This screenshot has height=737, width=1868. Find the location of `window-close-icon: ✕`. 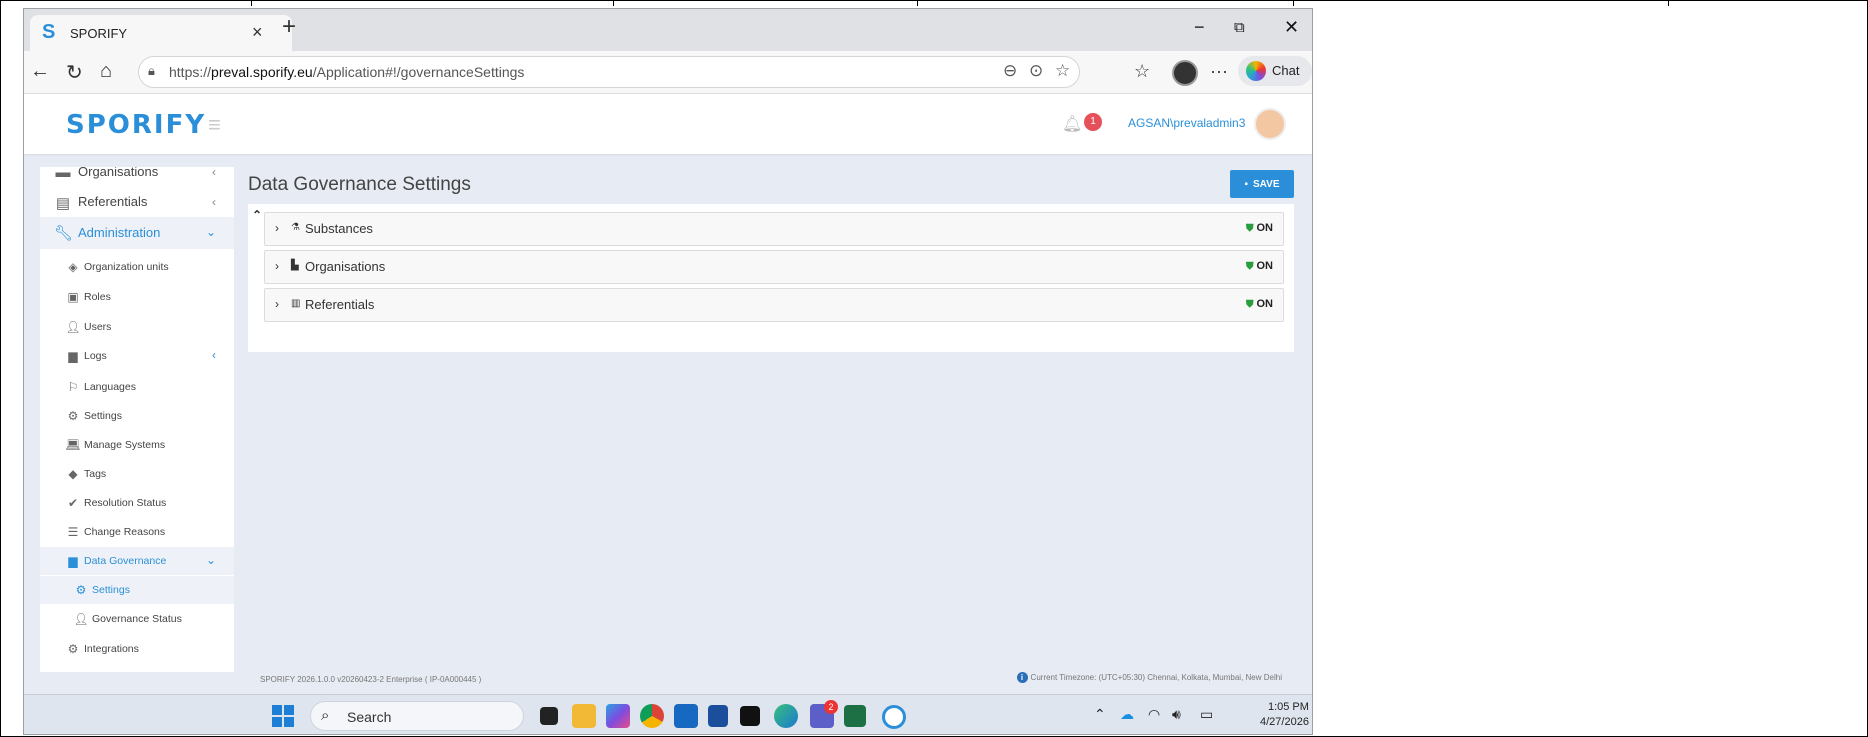

window-close-icon: ✕ is located at coordinates (1291, 27).